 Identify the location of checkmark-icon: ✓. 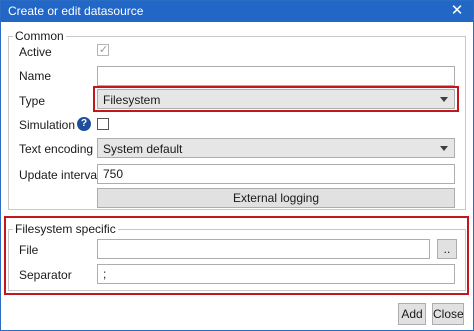
(103, 50).